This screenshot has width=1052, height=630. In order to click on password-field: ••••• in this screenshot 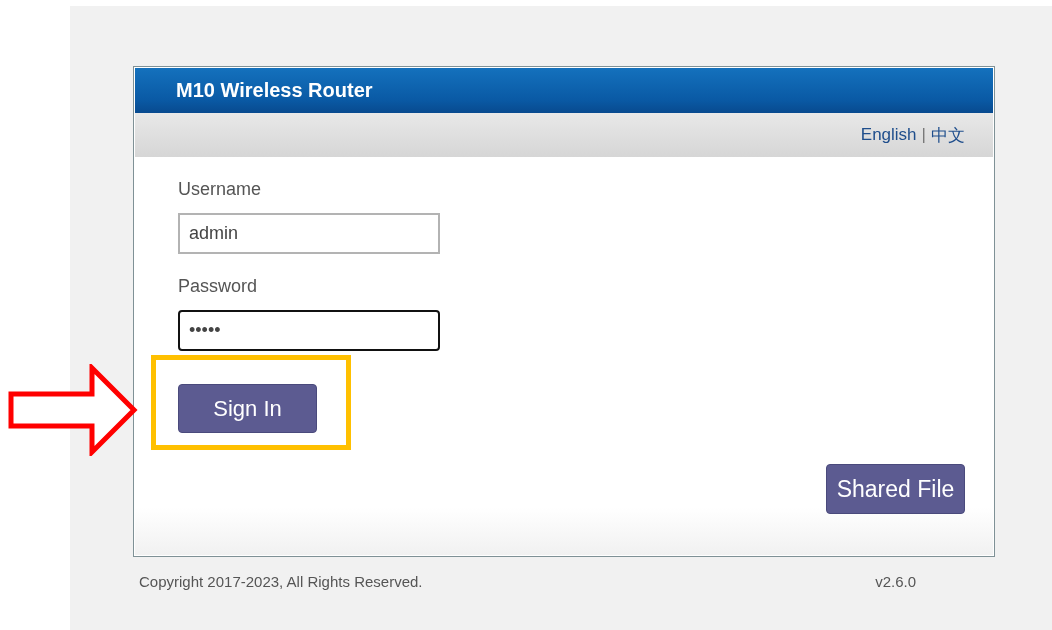, I will do `click(309, 330)`.